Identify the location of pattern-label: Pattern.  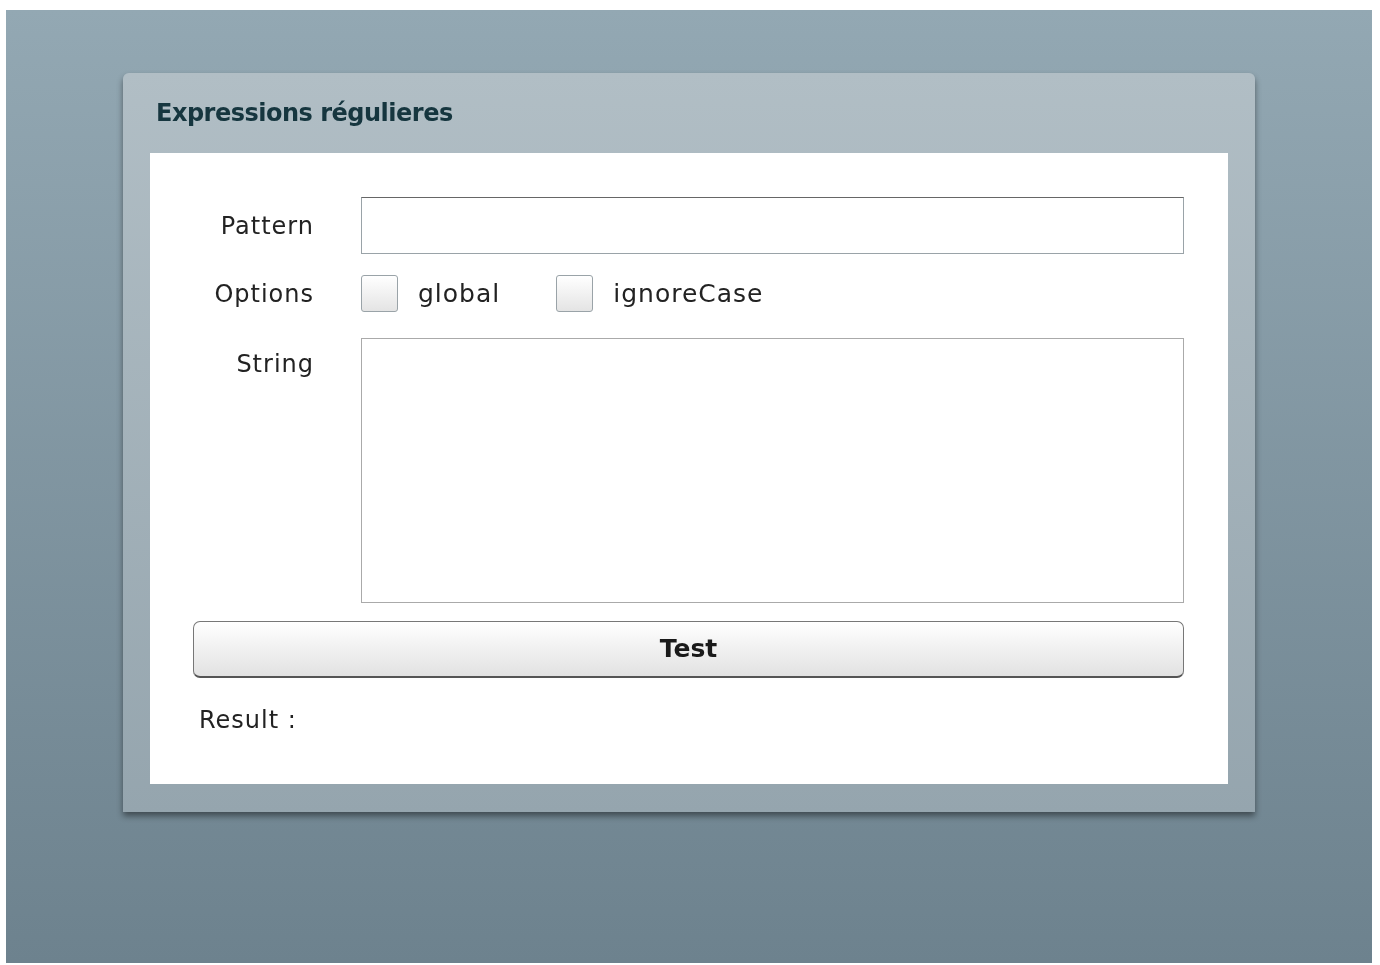
(266, 226).